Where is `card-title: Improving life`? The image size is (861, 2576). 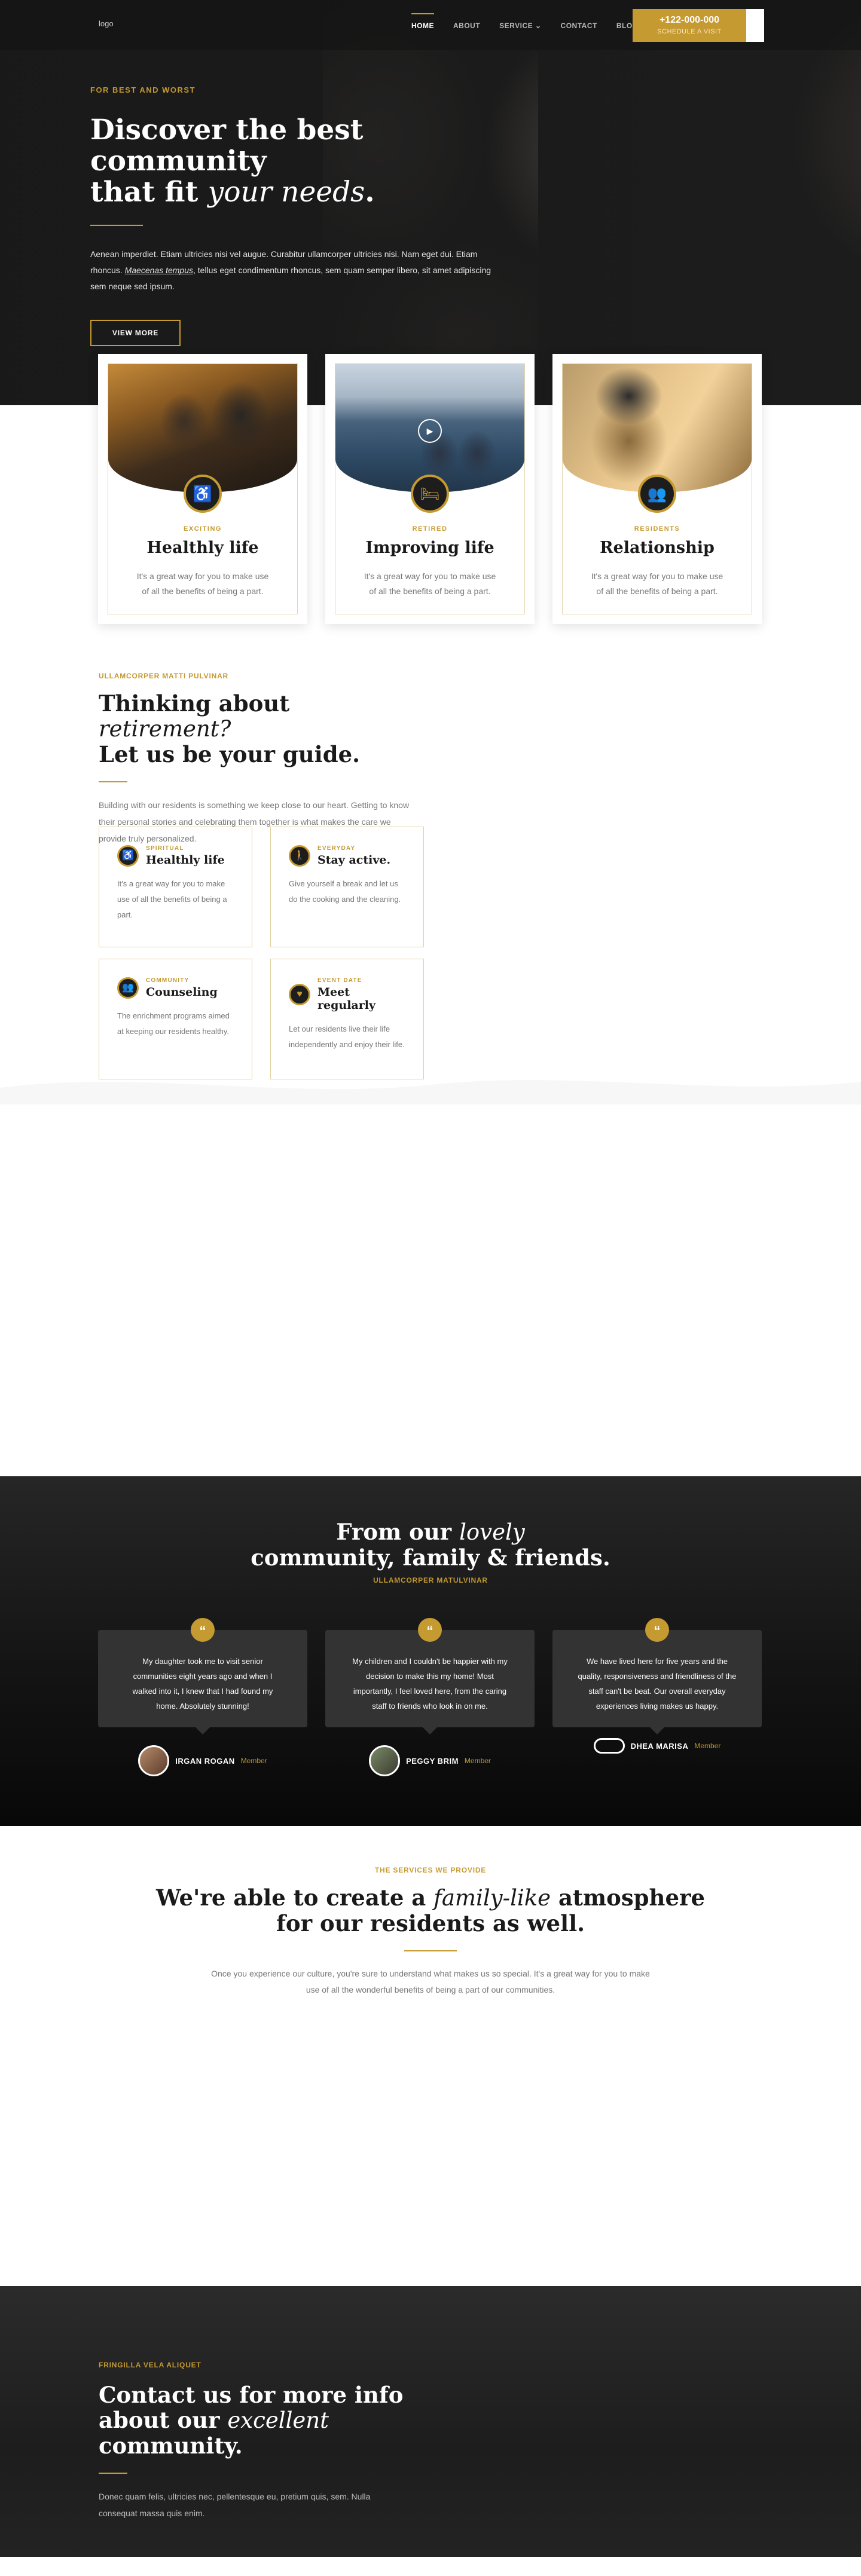
card-title: Improving life is located at coordinates (429, 548).